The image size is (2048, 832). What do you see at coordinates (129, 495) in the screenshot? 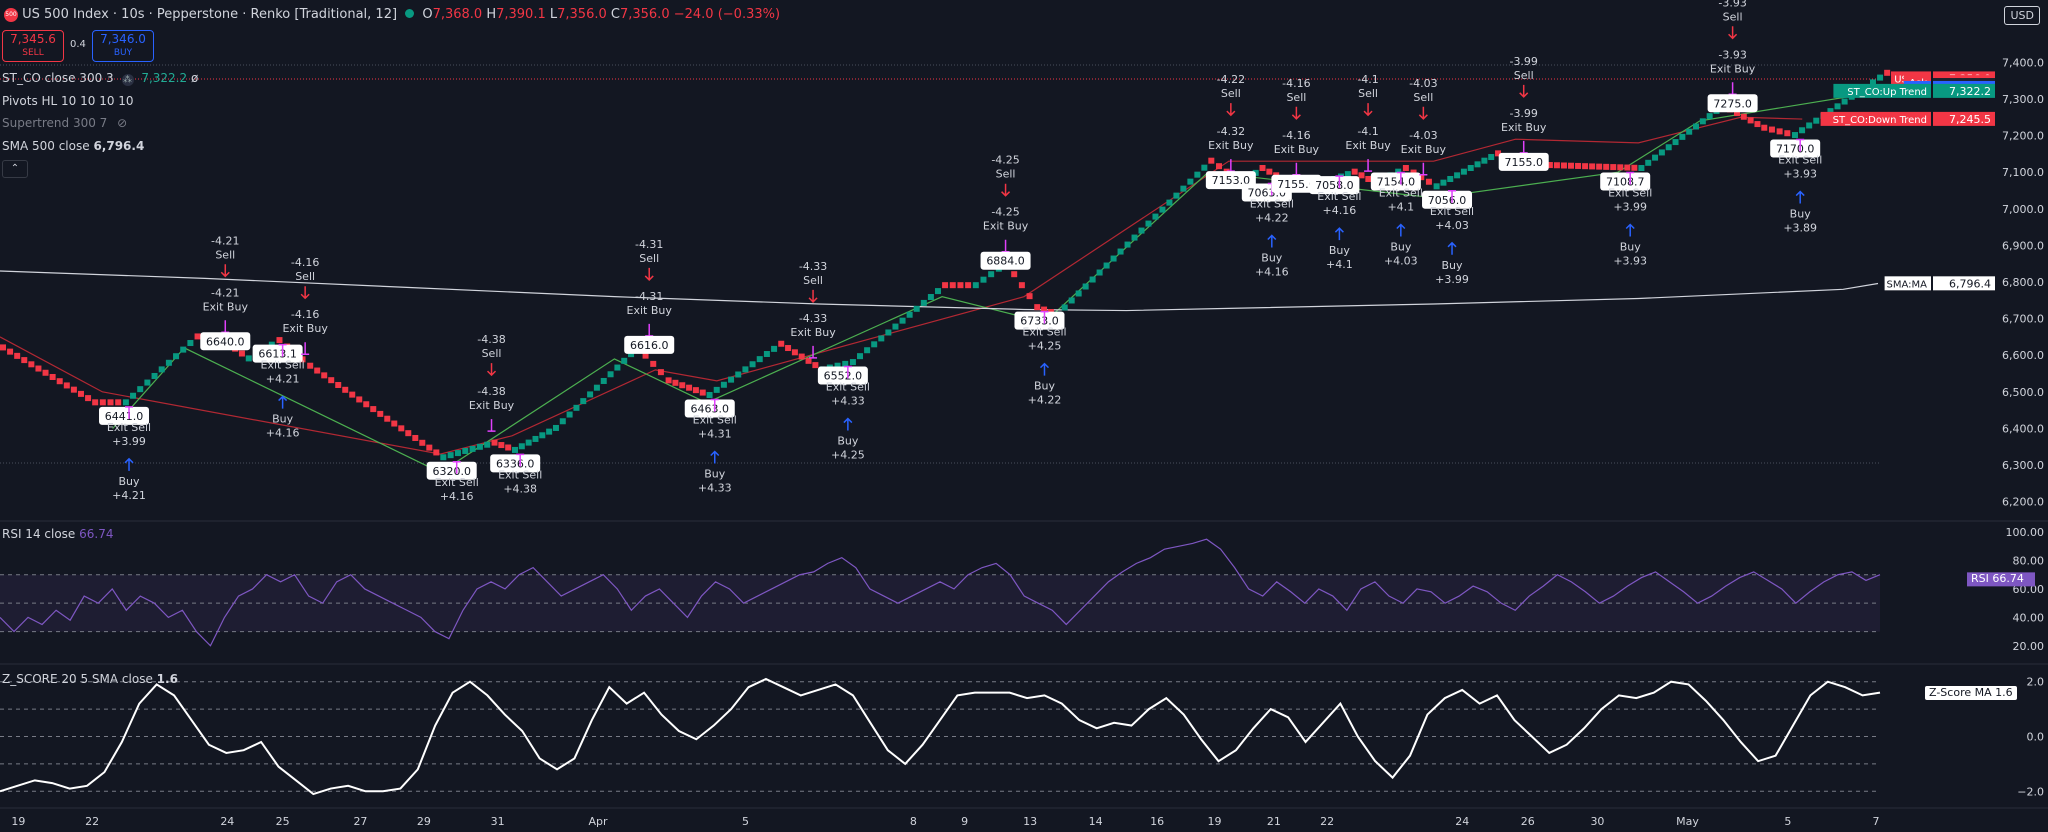
I see `buy-amount: +4.21` at bounding box center [129, 495].